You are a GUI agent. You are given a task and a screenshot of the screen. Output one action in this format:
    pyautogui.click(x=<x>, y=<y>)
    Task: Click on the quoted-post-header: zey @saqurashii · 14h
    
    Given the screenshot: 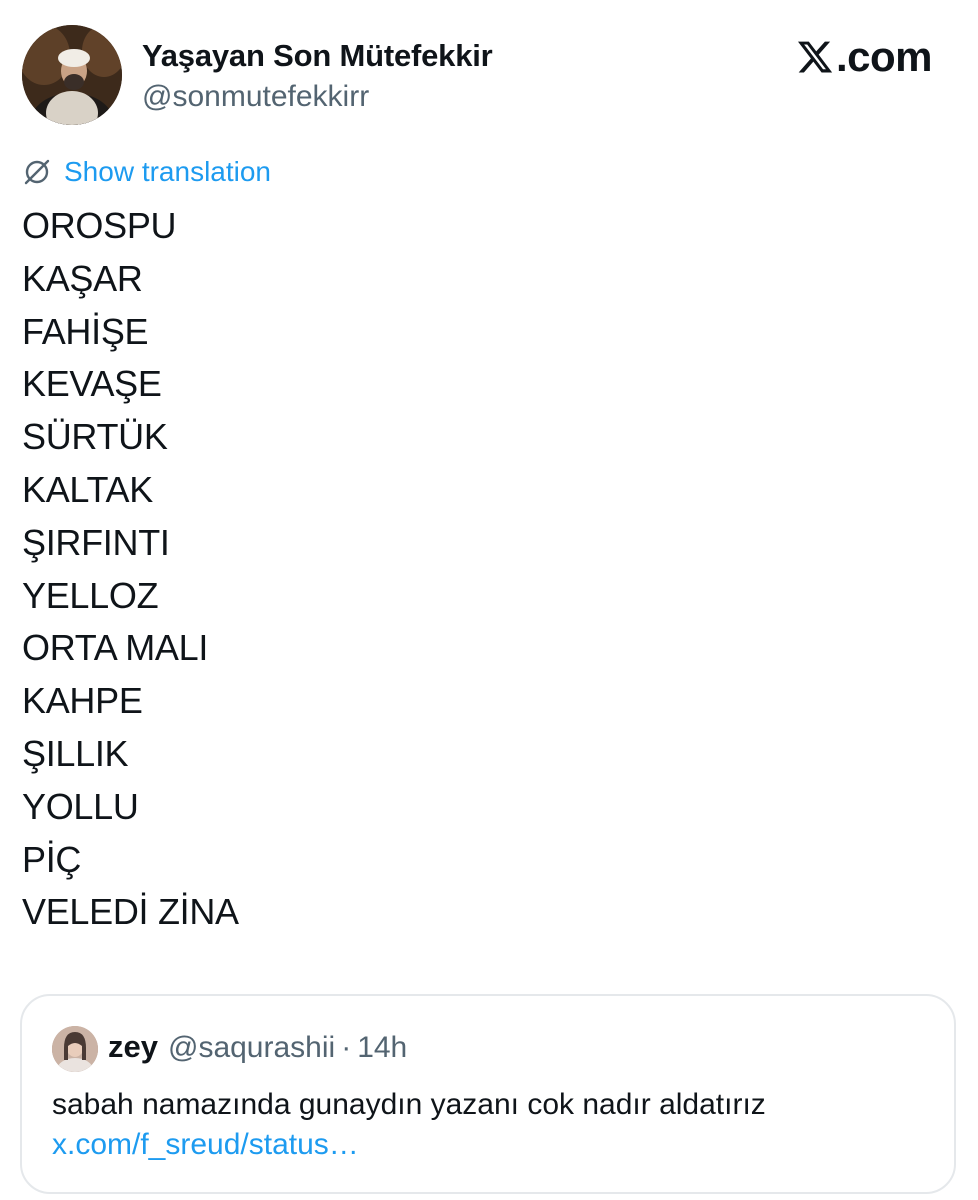 What is the action you would take?
    pyautogui.click(x=257, y=1047)
    